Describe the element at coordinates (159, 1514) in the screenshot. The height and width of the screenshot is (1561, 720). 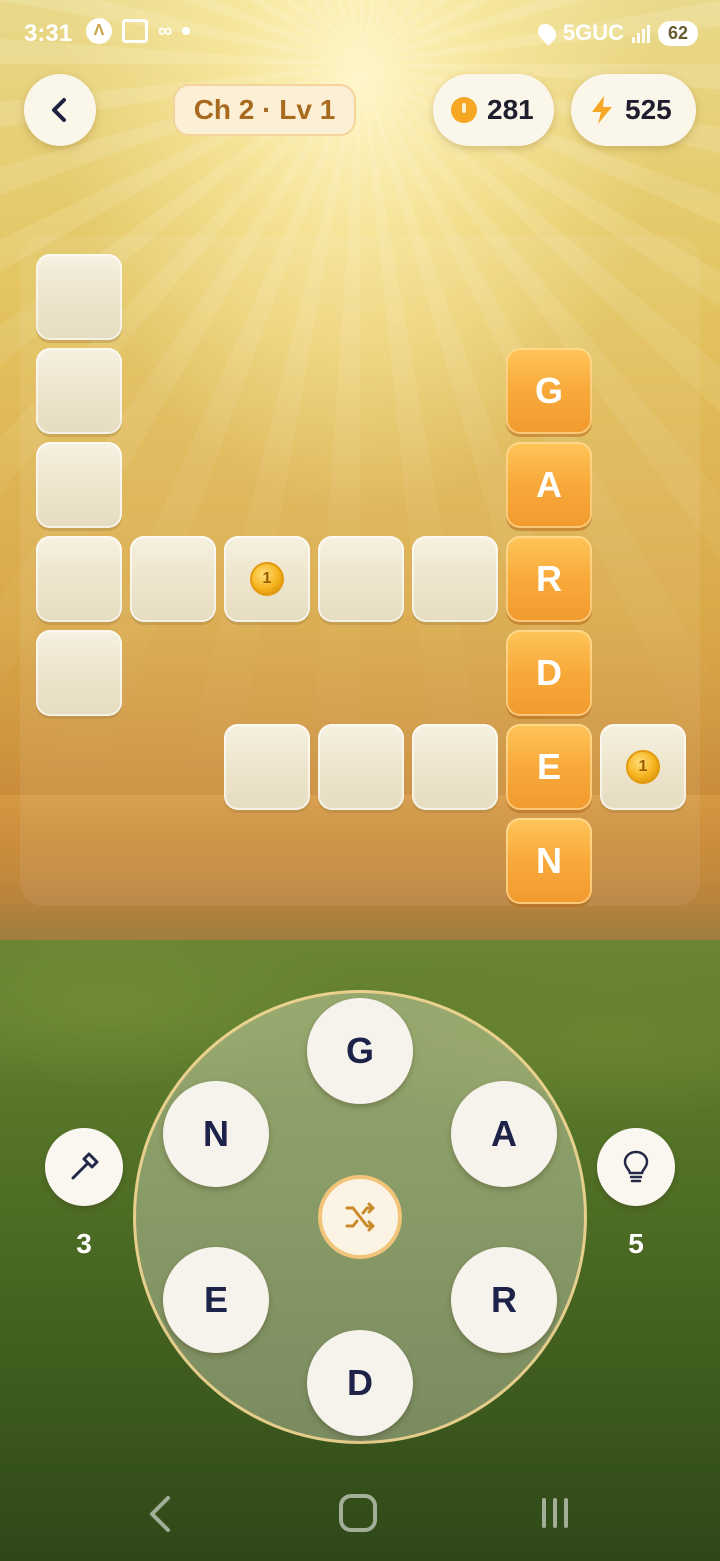
I see `nav-back-icon` at that location.